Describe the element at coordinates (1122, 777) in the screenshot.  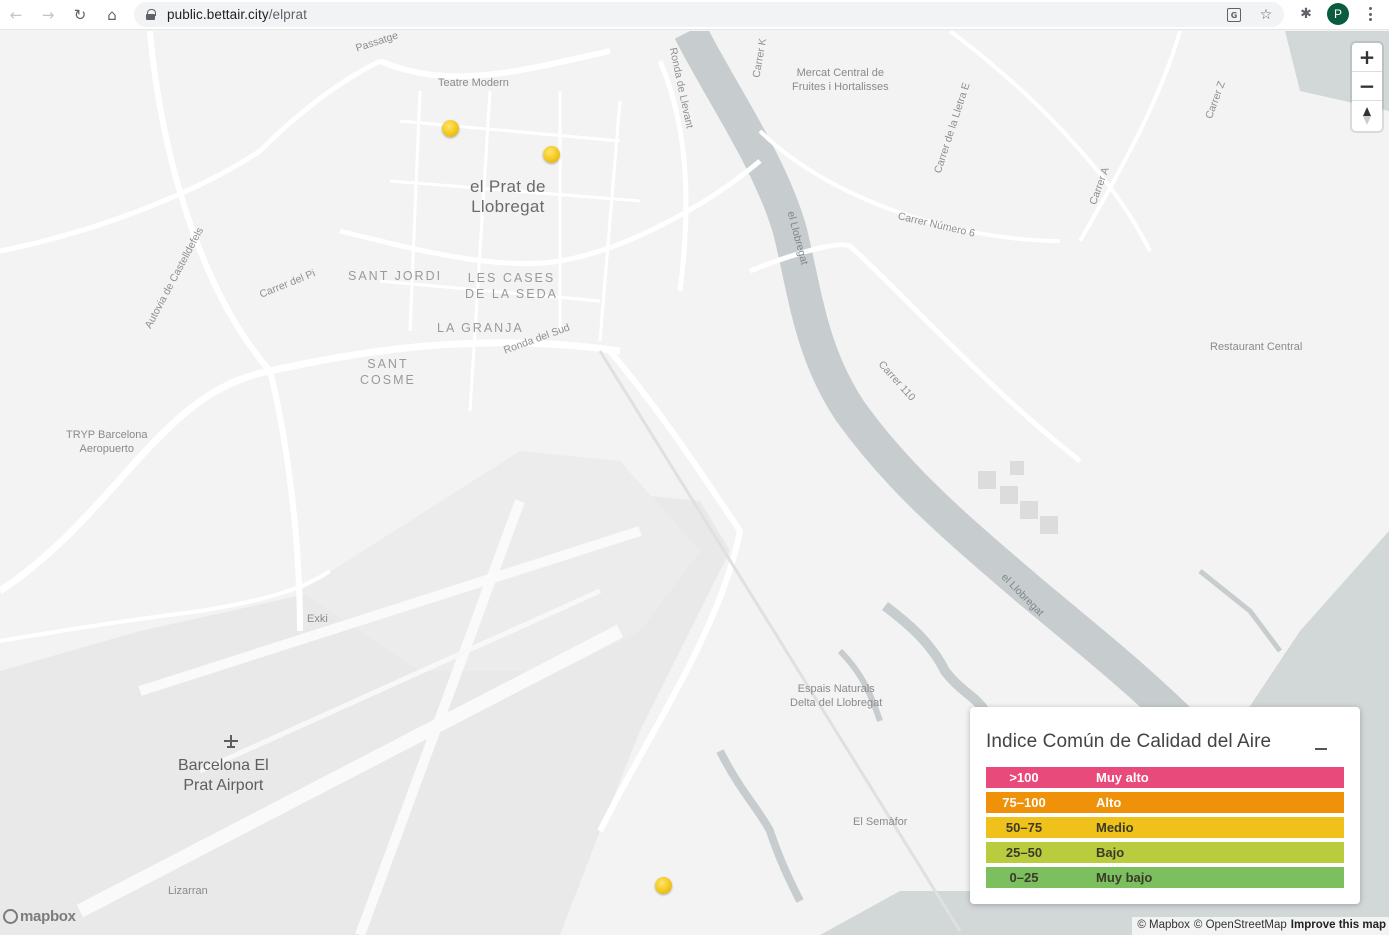
I see `legend-label: Muy alto` at that location.